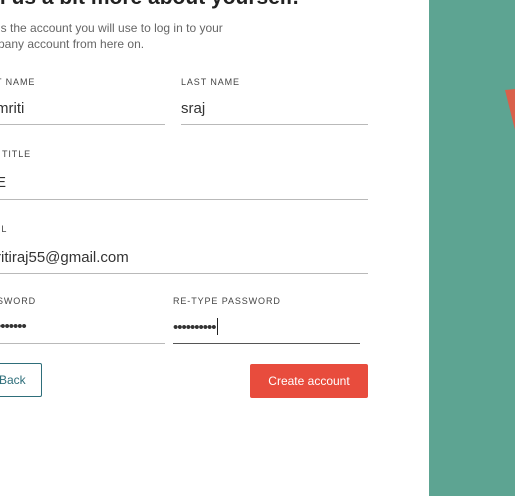 This screenshot has width=515, height=496. What do you see at coordinates (82, 331) in the screenshot?
I see `password-input: •••••••` at bounding box center [82, 331].